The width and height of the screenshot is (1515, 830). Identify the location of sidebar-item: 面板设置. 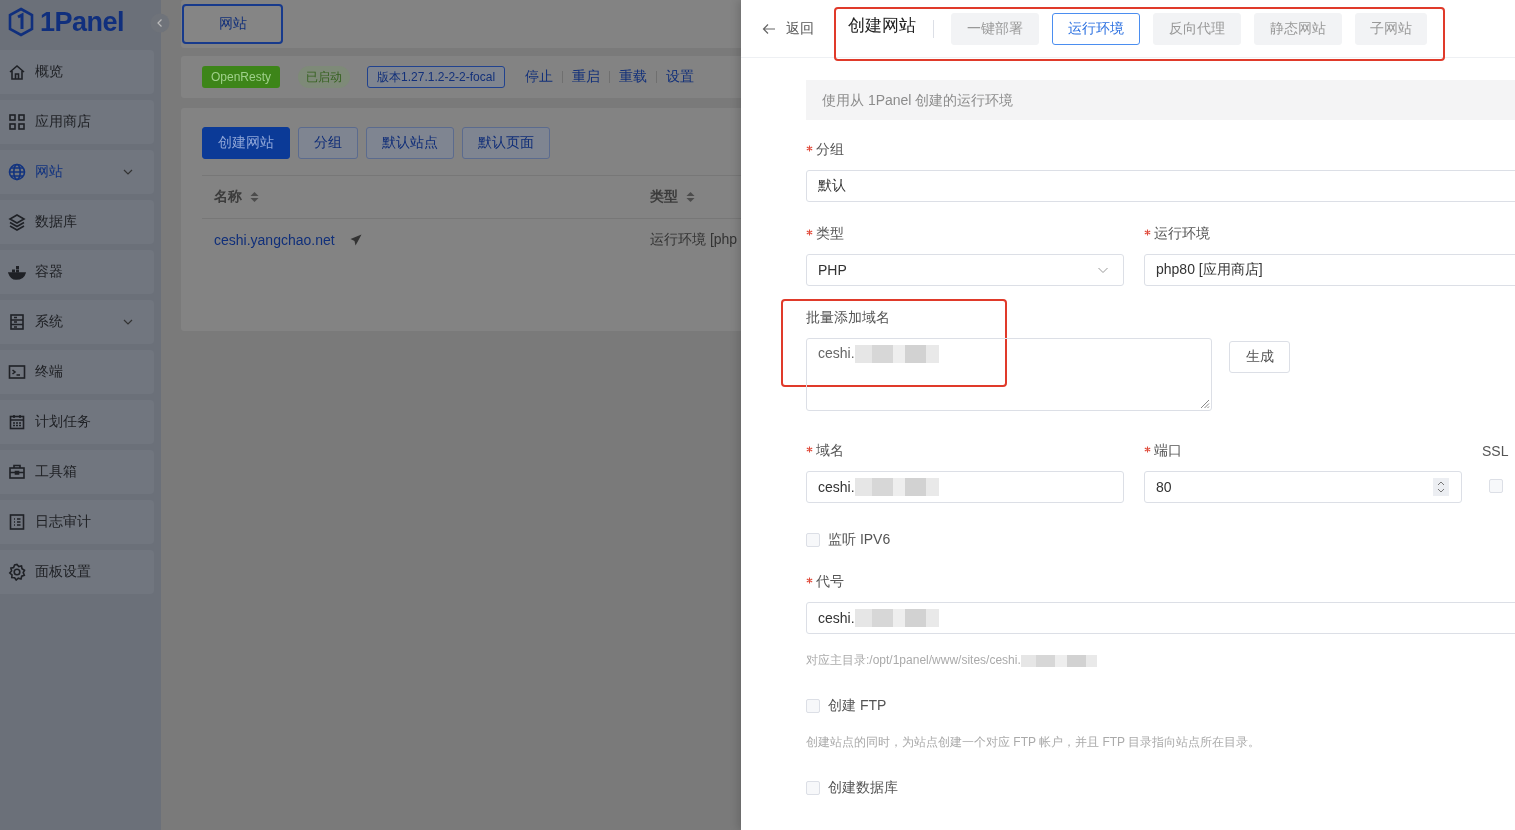
(77, 572).